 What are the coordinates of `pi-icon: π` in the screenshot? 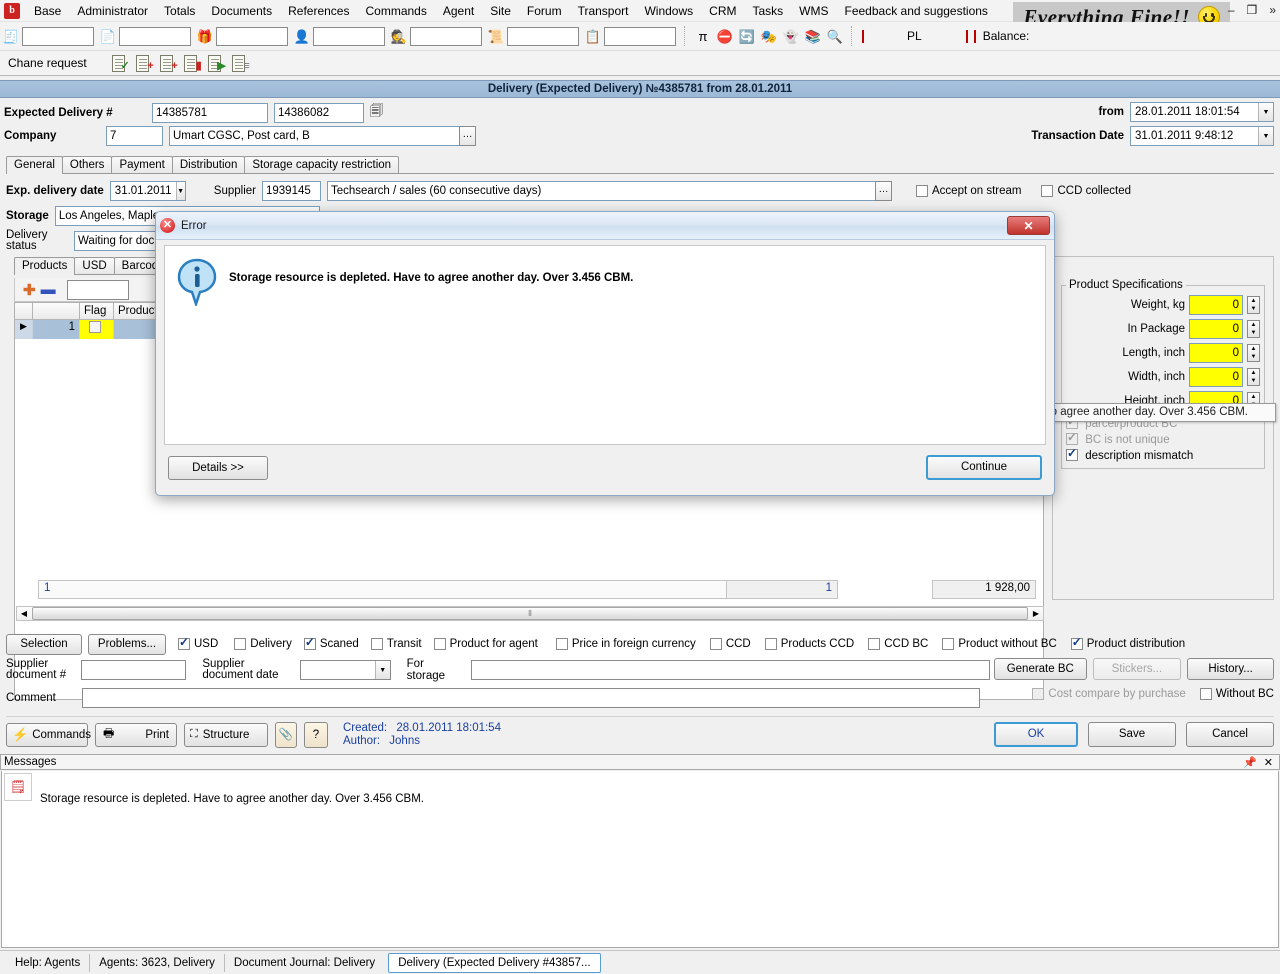 It's located at (703, 36).